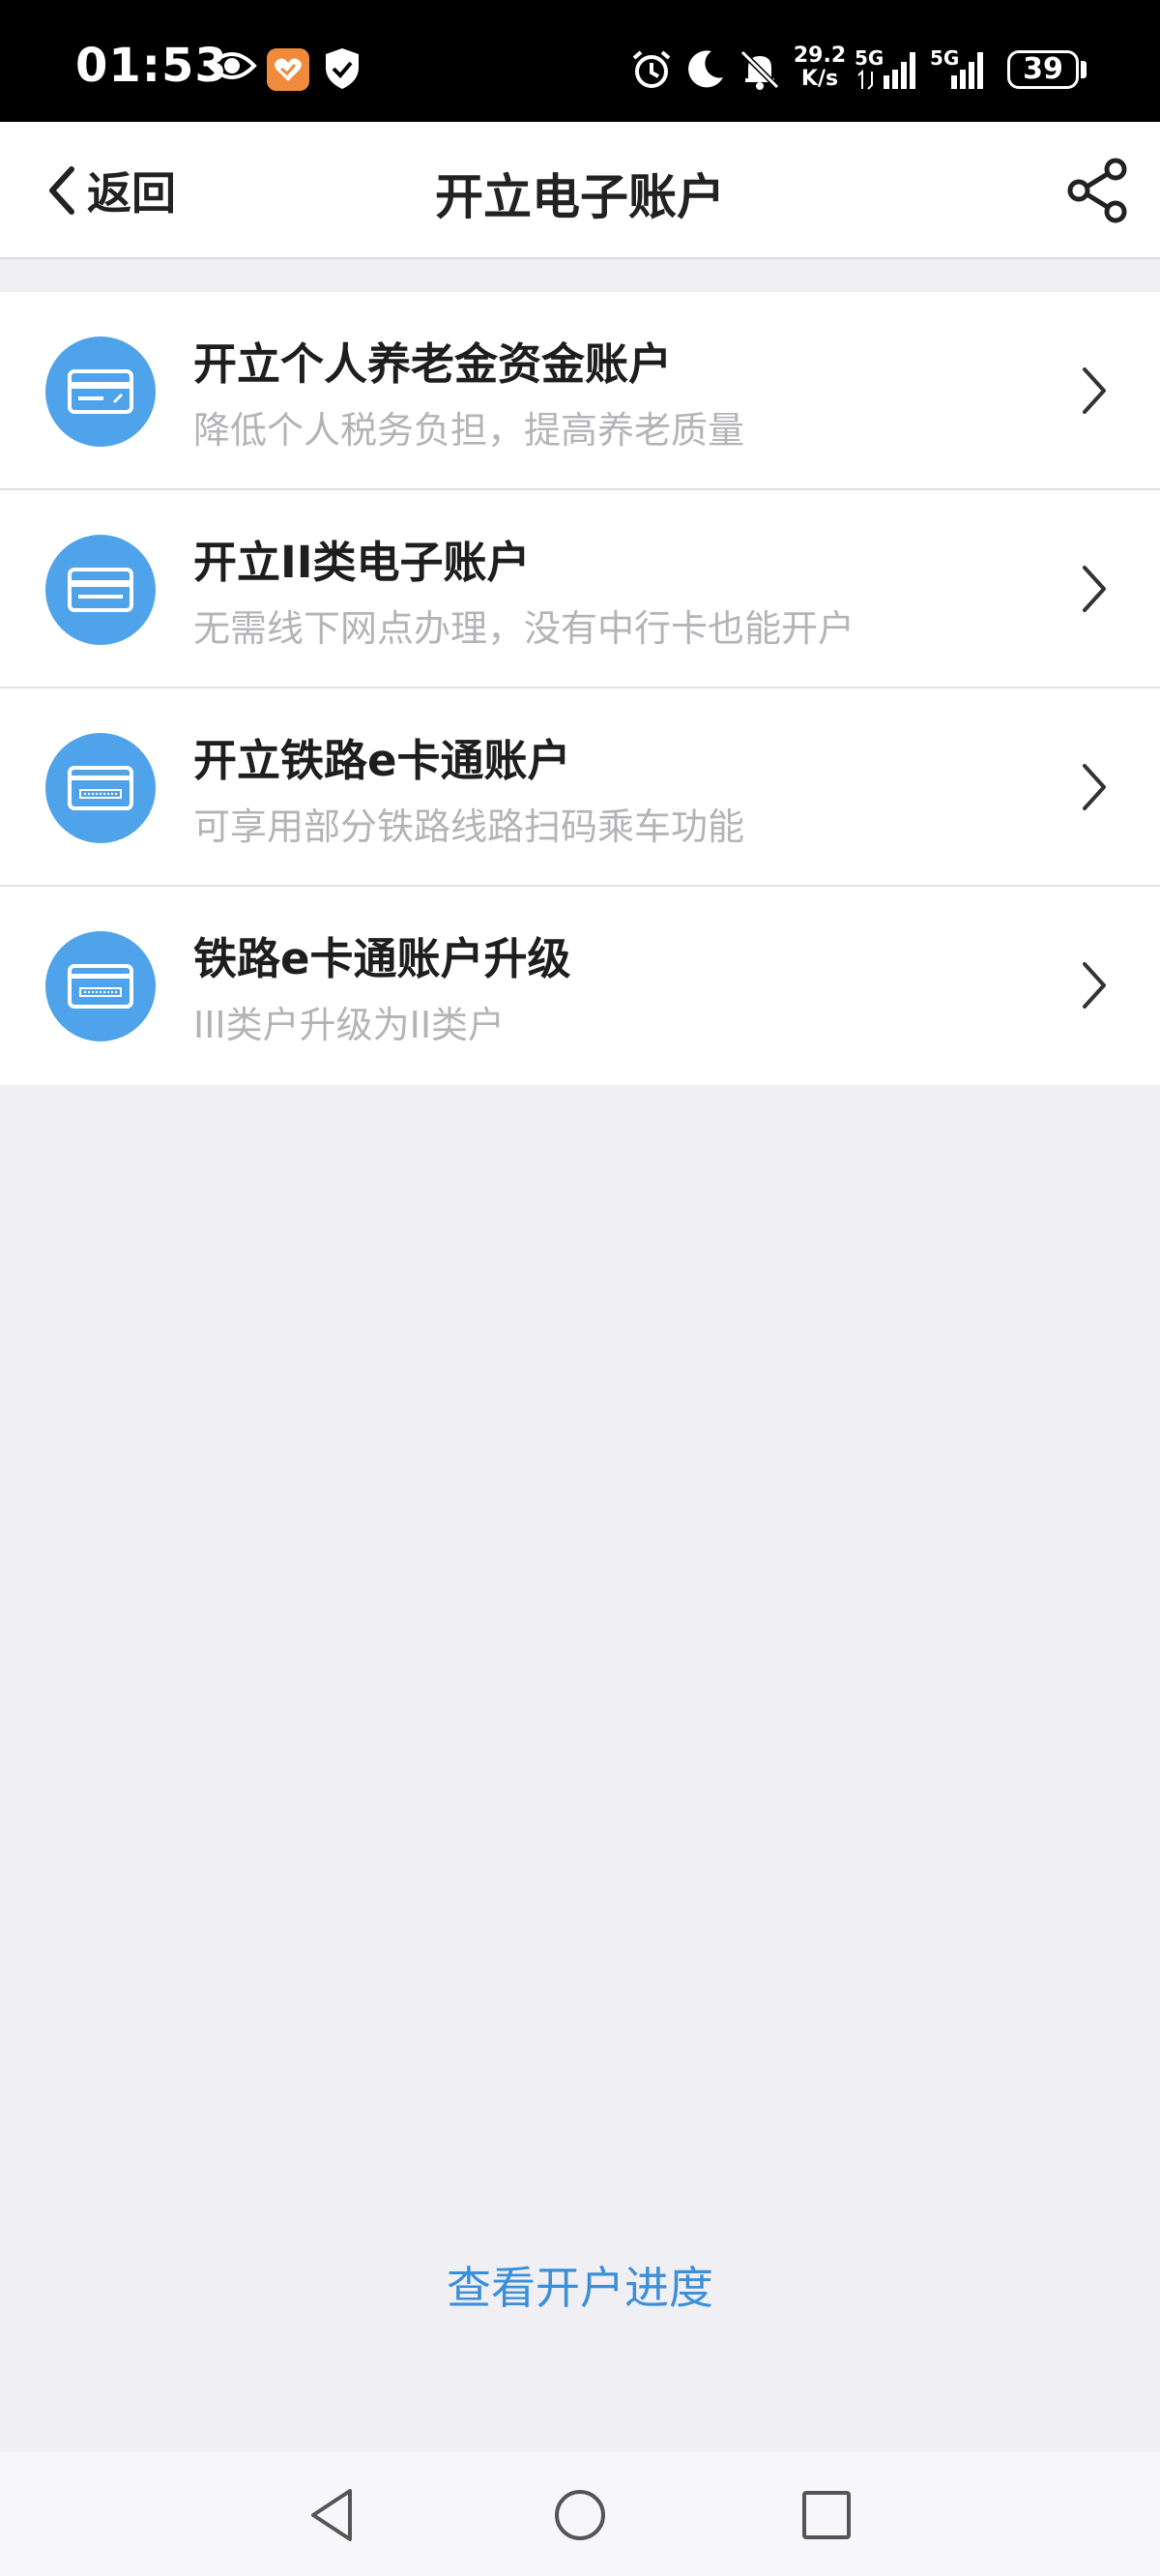  I want to click on status-time: 01:53, so click(152, 66).